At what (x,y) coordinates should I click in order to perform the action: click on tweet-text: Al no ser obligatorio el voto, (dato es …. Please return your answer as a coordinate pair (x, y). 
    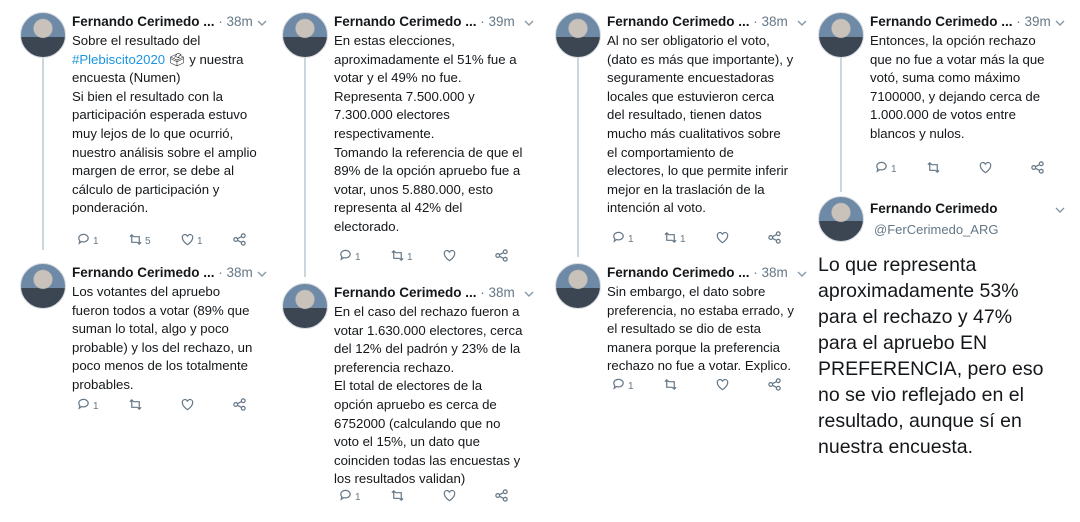
    Looking at the image, I should click on (700, 124).